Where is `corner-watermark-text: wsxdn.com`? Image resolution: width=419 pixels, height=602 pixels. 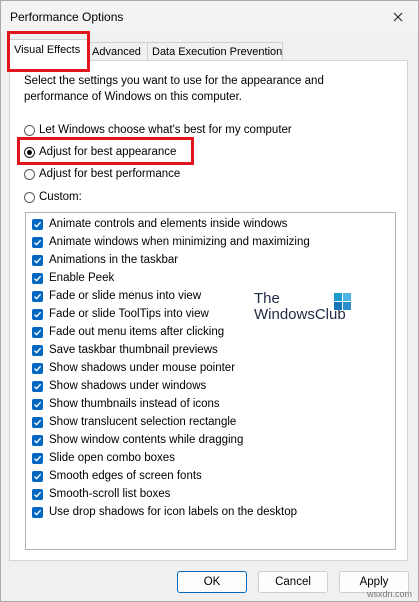 corner-watermark-text: wsxdn.com is located at coordinates (389, 594).